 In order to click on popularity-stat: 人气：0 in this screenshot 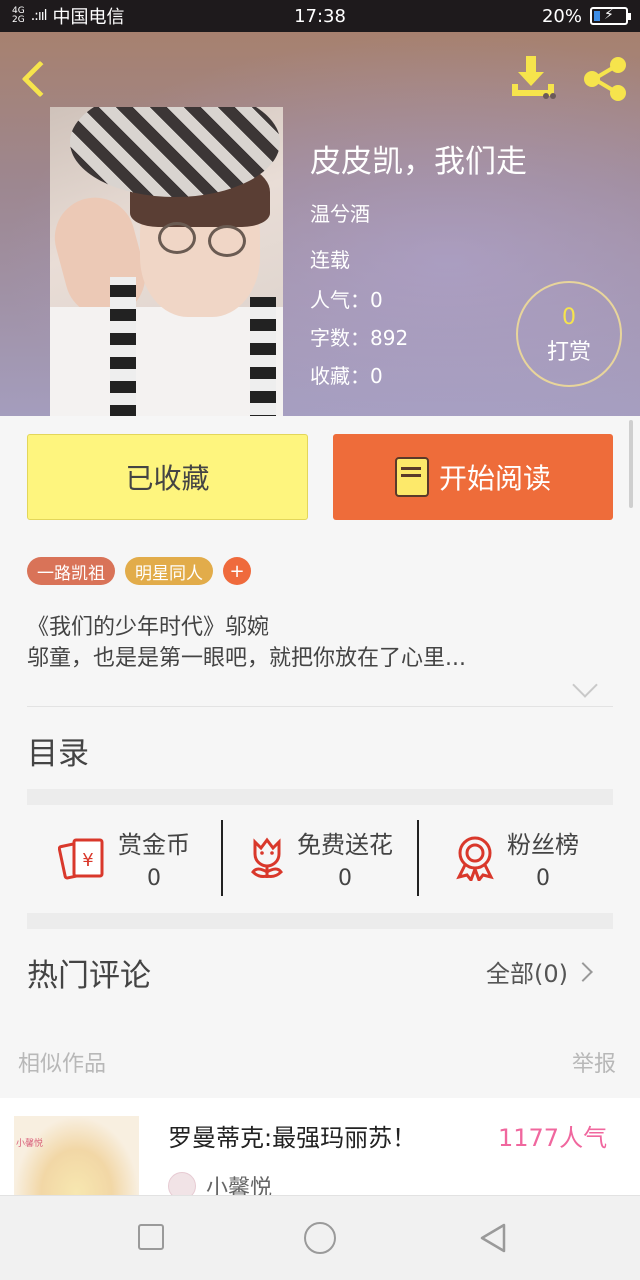, I will do `click(346, 298)`.